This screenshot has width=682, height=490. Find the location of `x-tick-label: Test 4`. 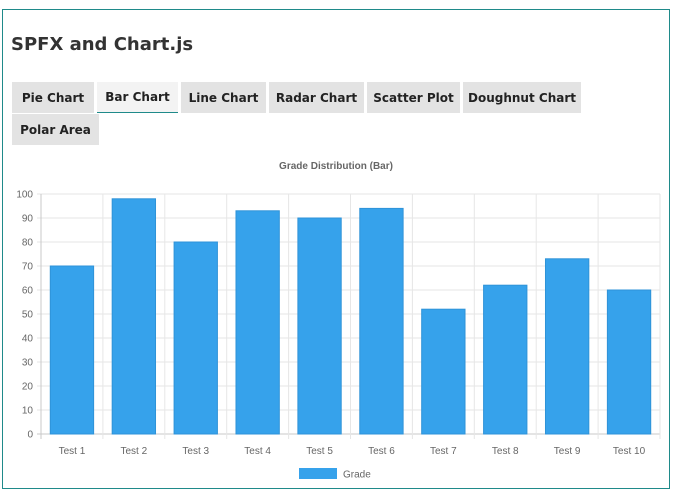

x-tick-label: Test 4 is located at coordinates (257, 451).